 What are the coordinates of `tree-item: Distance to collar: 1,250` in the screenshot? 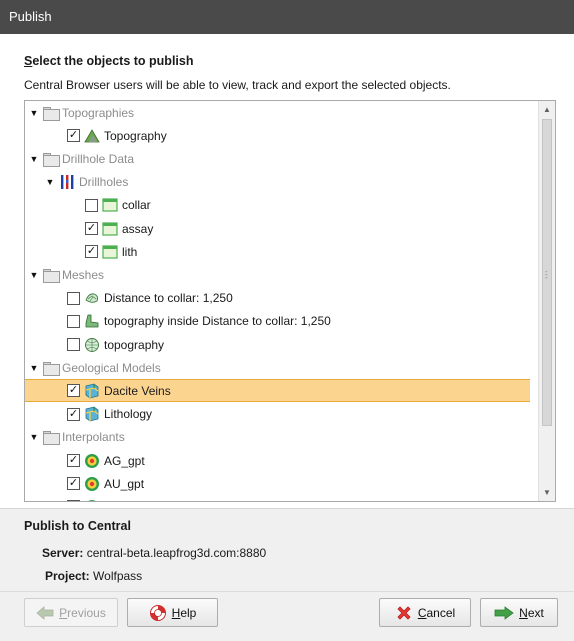 It's located at (277, 298).